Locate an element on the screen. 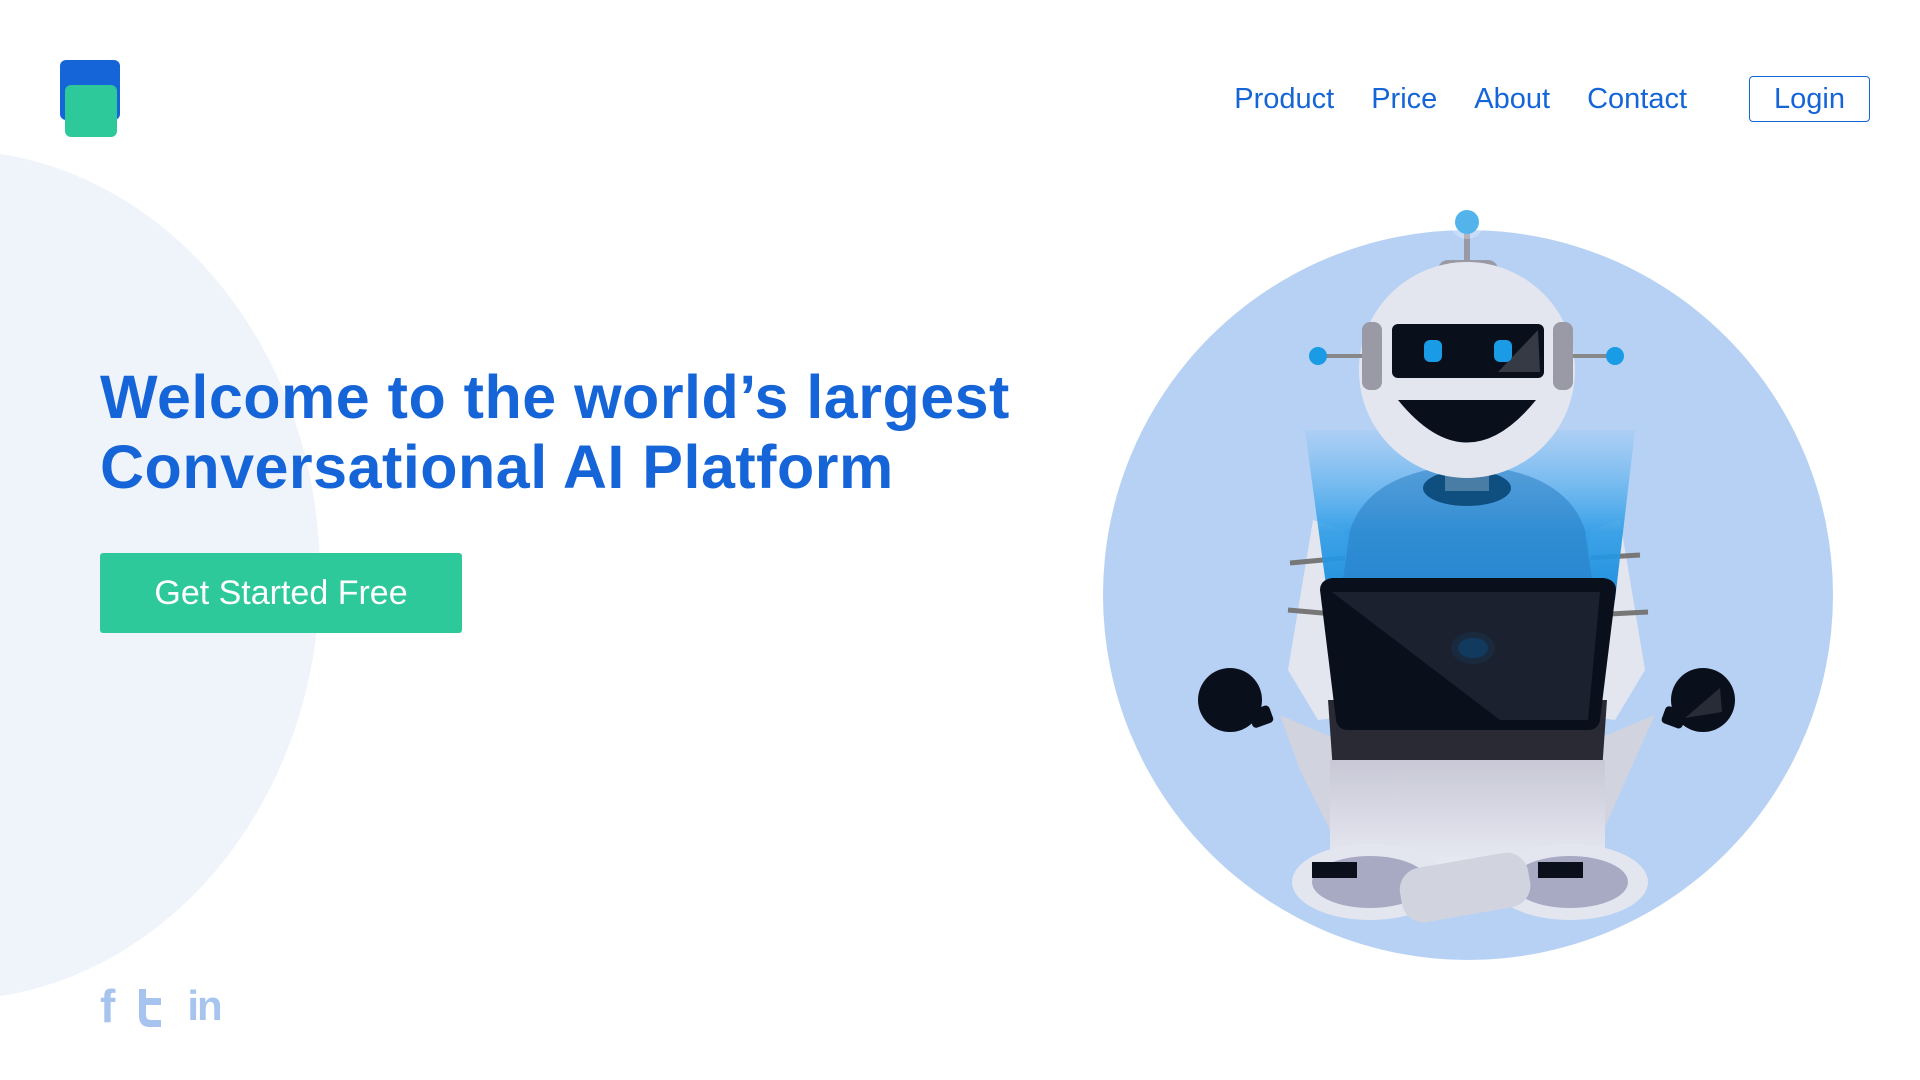 The width and height of the screenshot is (1920, 1080). nav-contact: Contact is located at coordinates (1637, 99).